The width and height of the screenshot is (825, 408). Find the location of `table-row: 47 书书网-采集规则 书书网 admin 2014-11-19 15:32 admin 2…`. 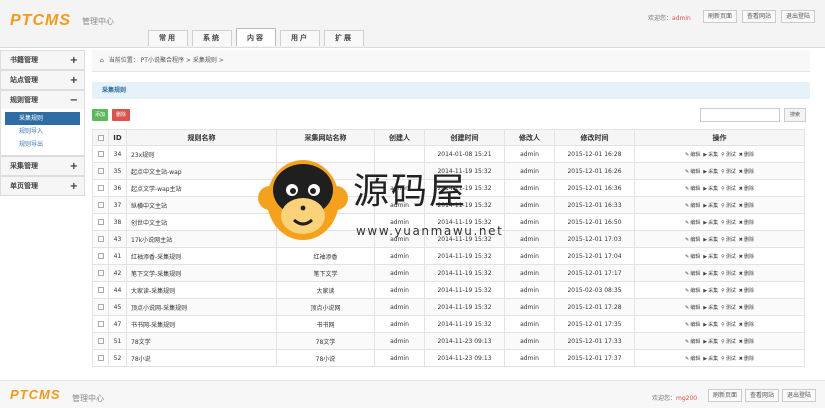

table-row: 47 书书网-采集规则 书书网 admin 2014-11-19 15:32 admin 2… is located at coordinates (448, 324).